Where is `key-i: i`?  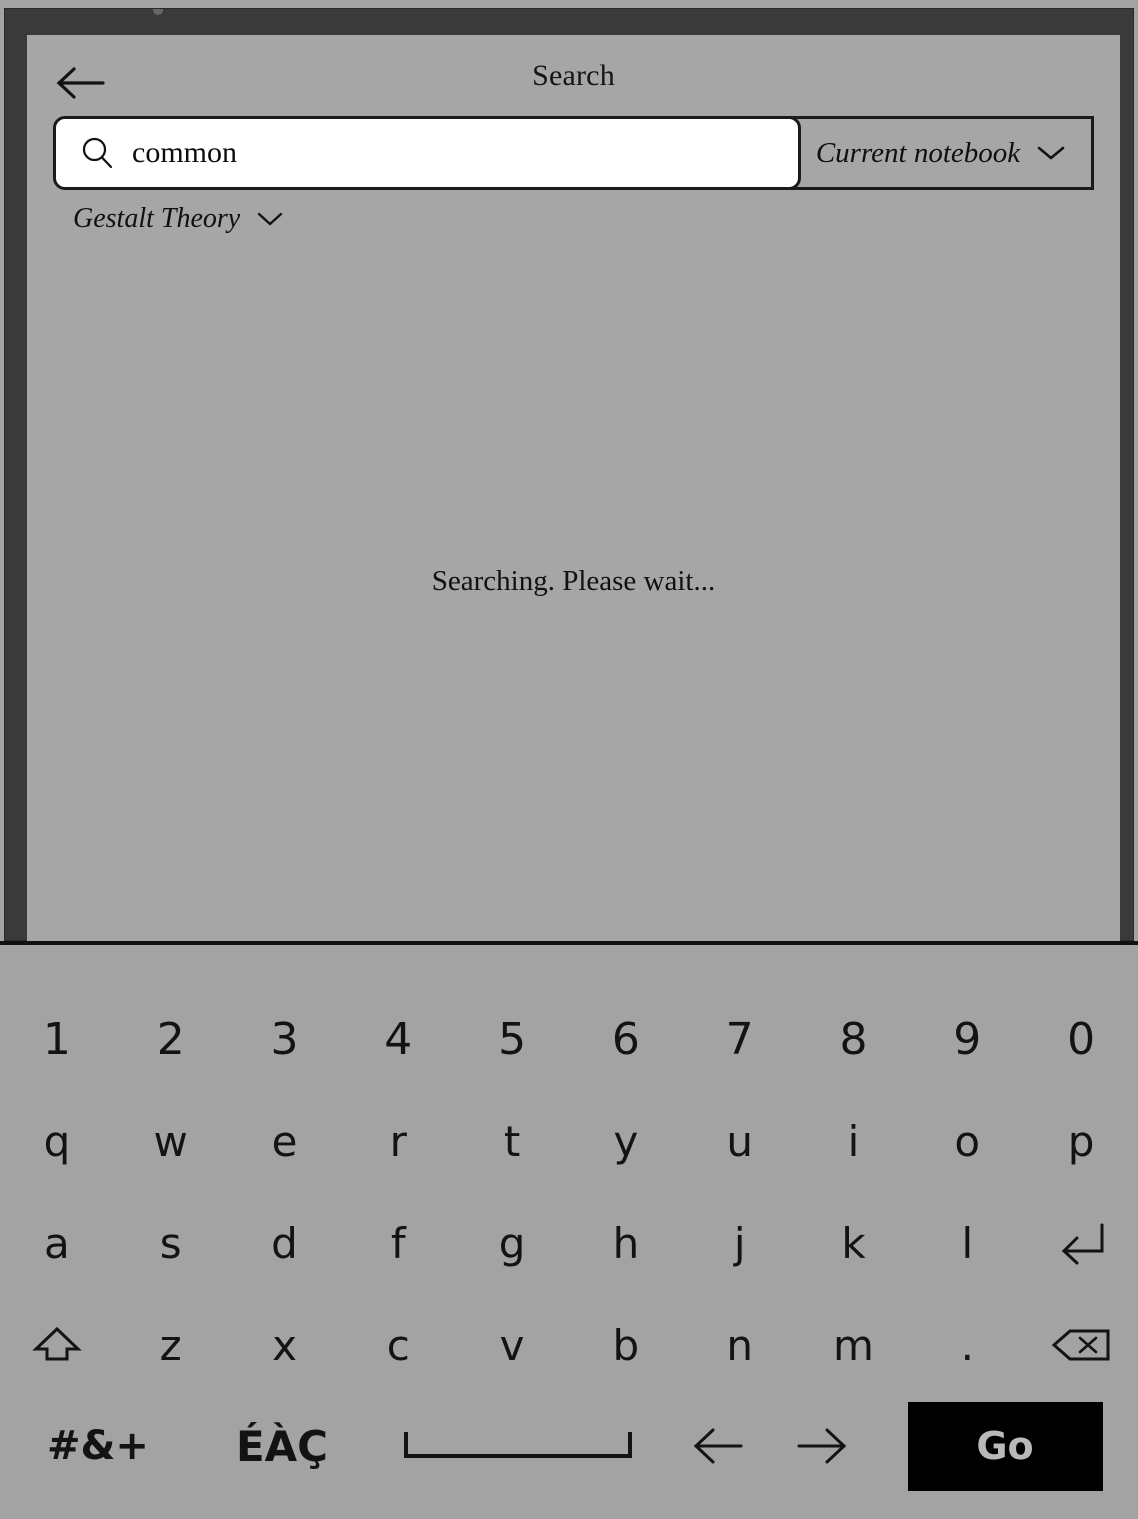
key-i: i is located at coordinates (854, 1141).